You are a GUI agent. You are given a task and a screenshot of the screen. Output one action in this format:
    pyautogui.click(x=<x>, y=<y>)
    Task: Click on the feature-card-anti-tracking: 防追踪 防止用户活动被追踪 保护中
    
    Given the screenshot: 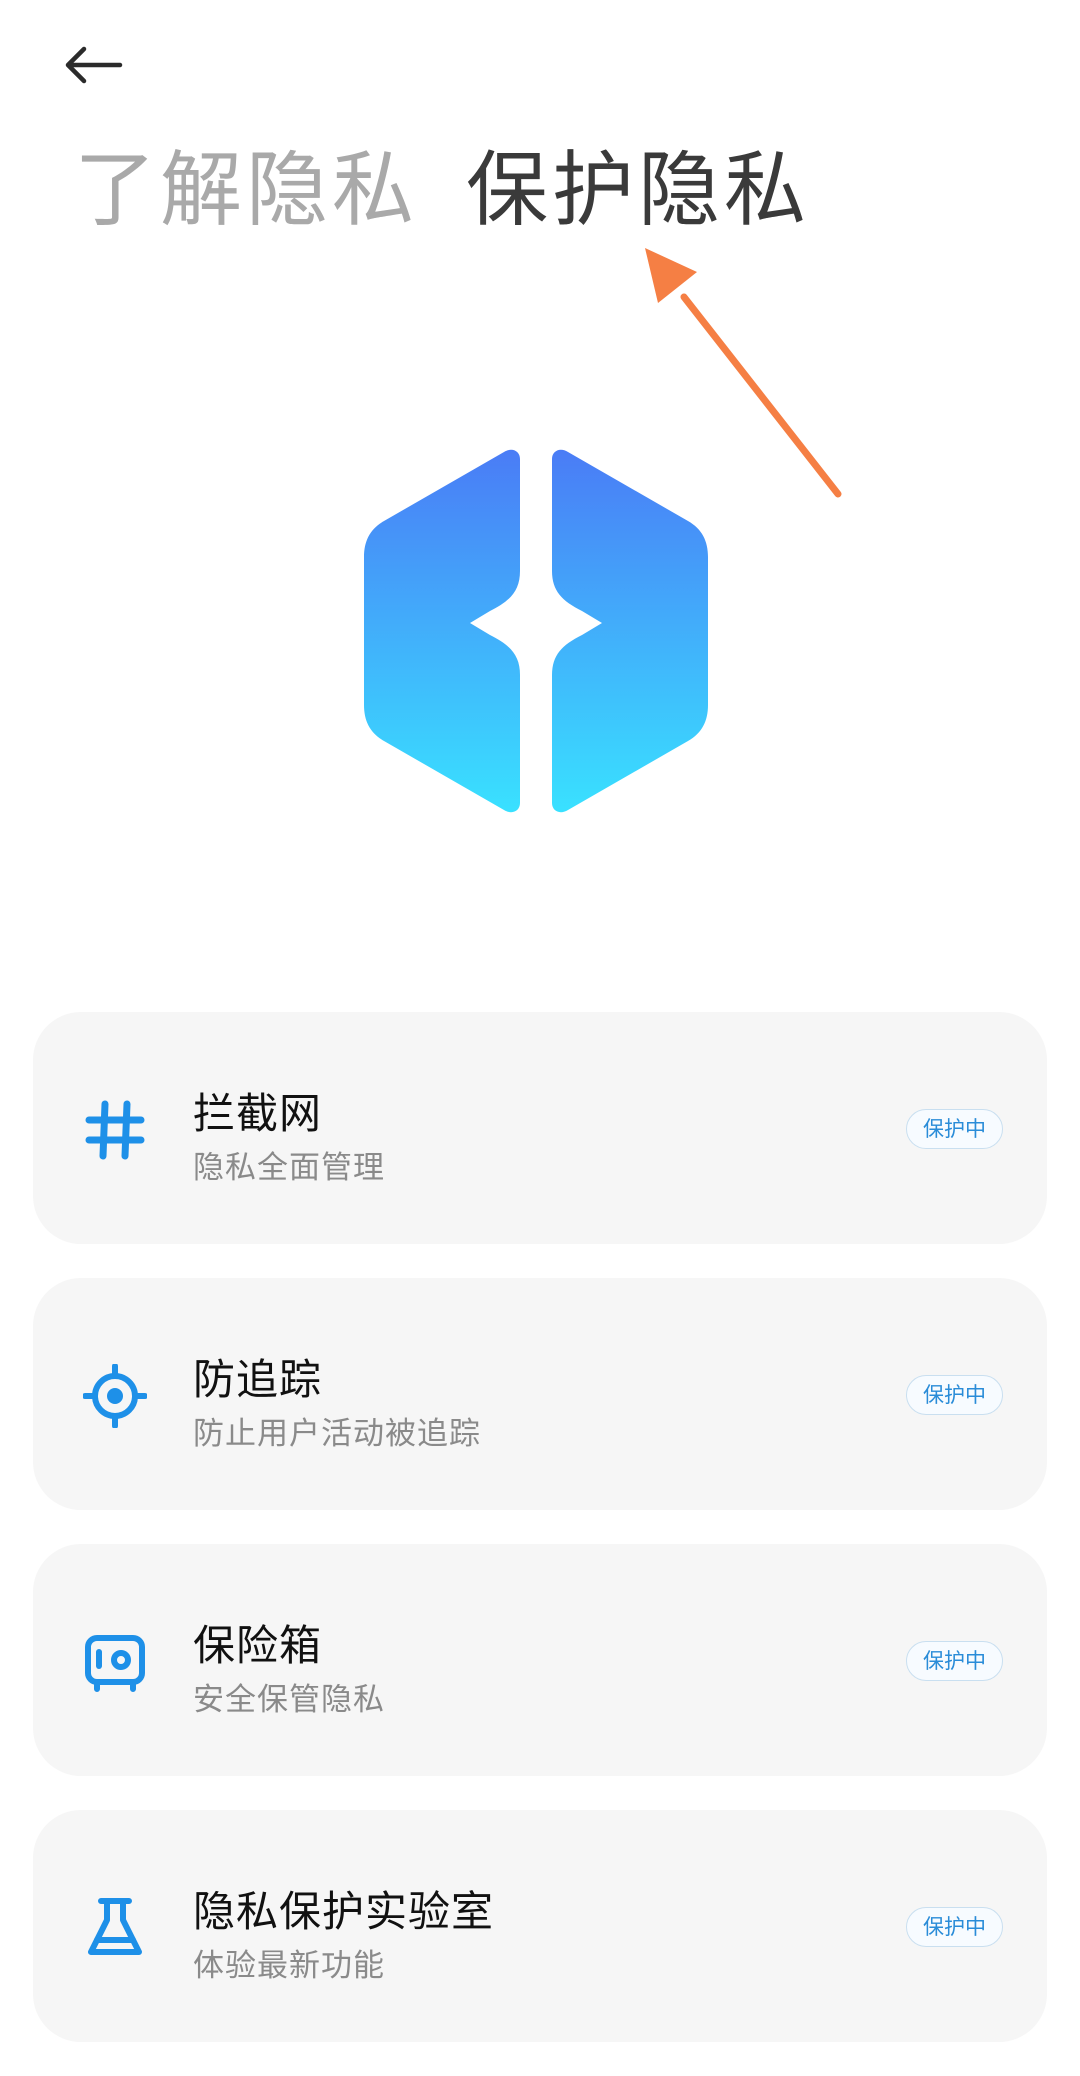 What is the action you would take?
    pyautogui.click(x=540, y=1394)
    